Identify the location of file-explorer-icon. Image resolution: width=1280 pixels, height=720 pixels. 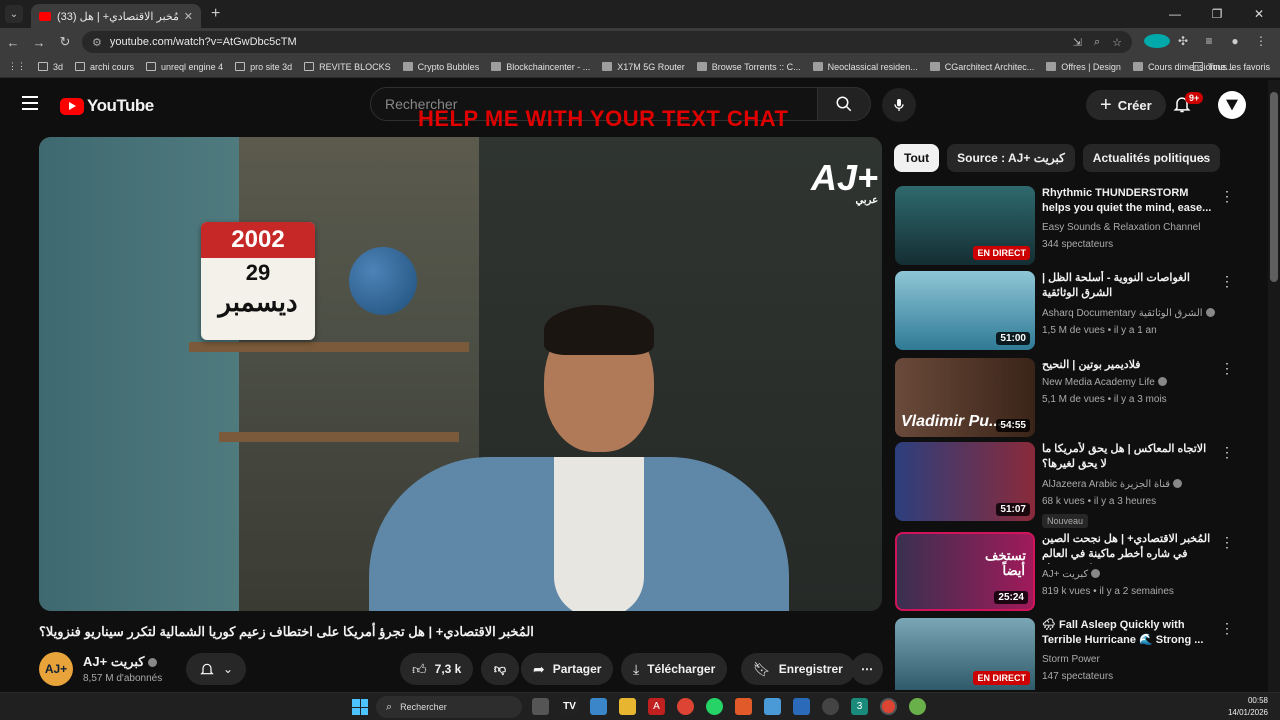
(627, 706).